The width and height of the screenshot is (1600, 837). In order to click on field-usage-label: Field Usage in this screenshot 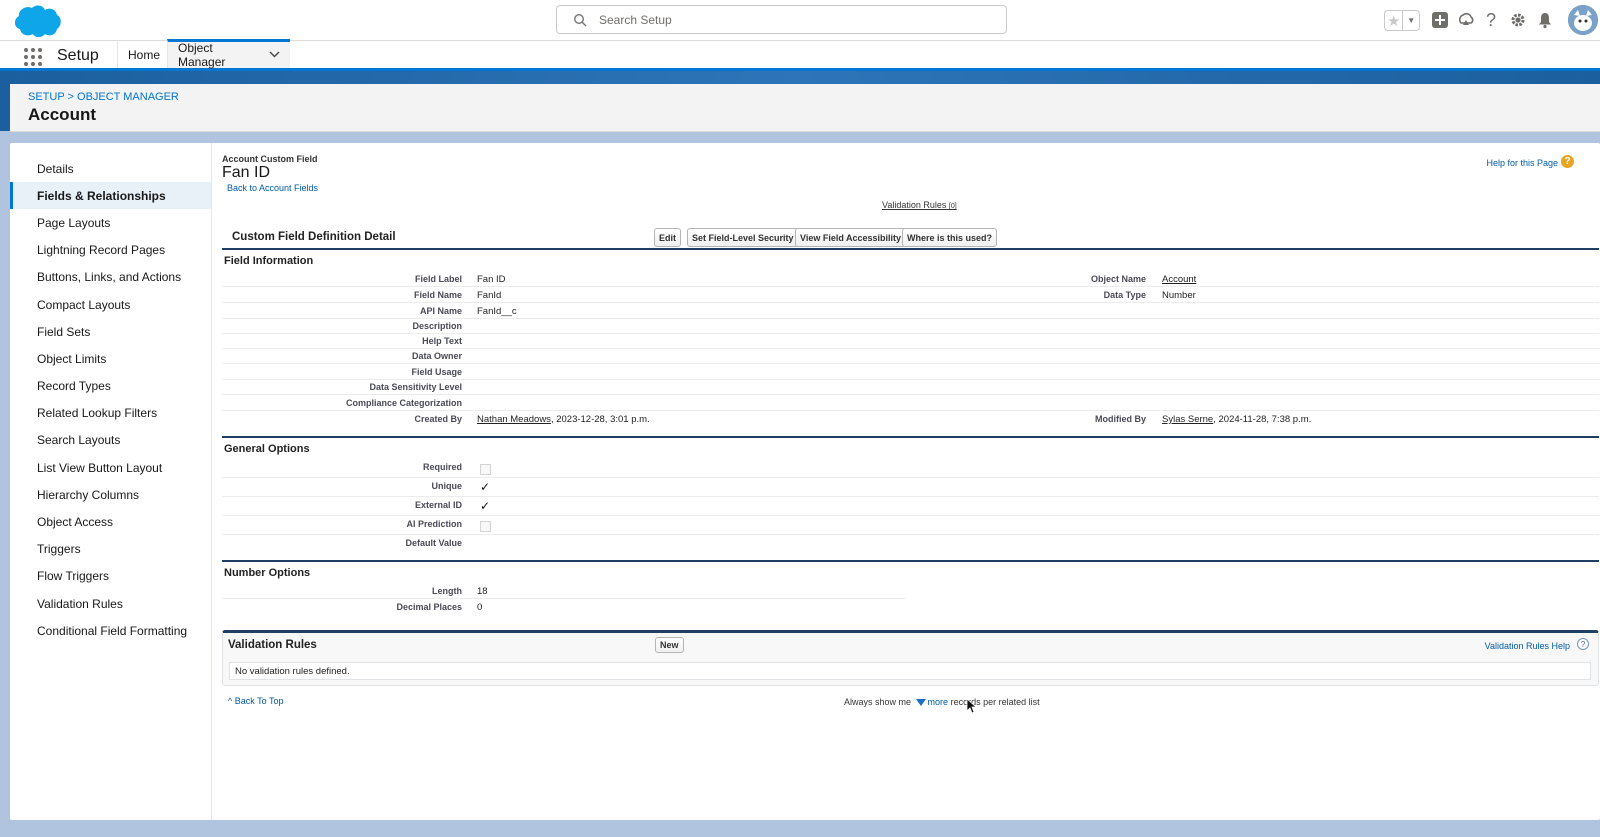, I will do `click(436, 372)`.